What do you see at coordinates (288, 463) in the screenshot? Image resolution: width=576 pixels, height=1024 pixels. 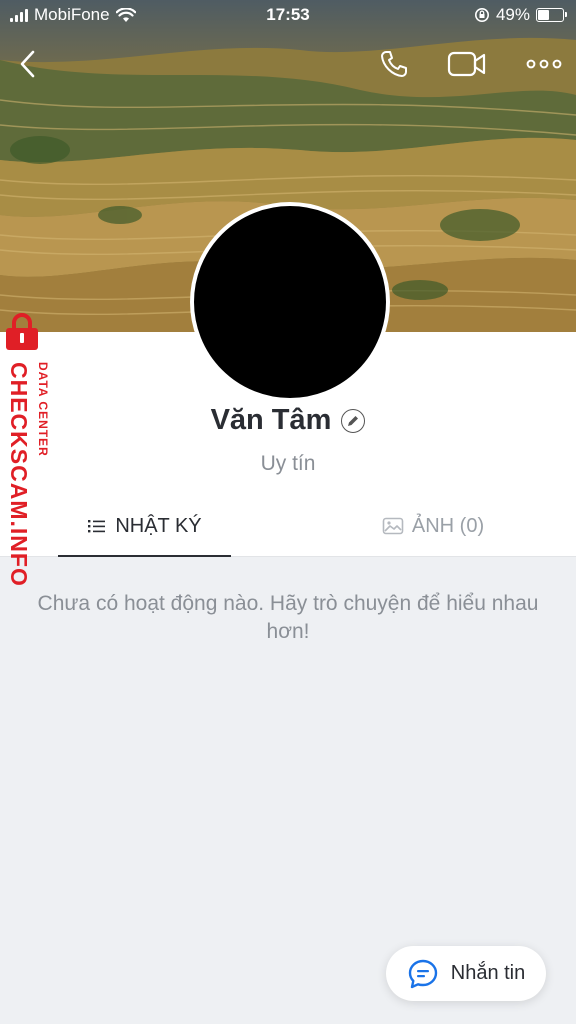 I see `profile-subtitle: Uy tín` at bounding box center [288, 463].